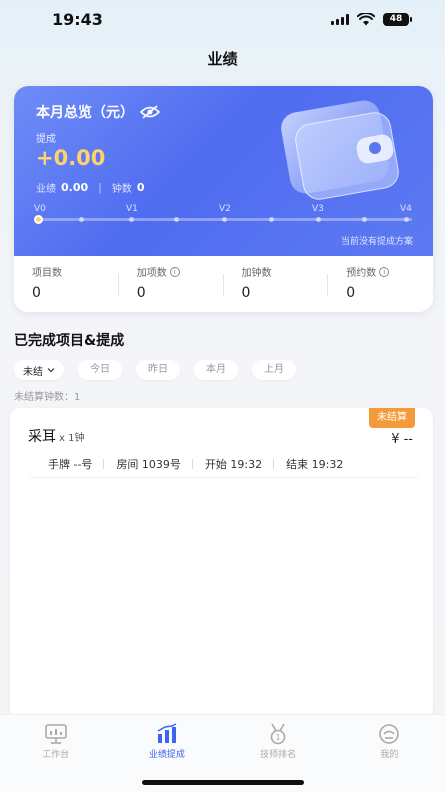 This screenshot has width=445, height=792. What do you see at coordinates (67, 464) in the screenshot?
I see `detail-hand-tag: 手牌 --号` at bounding box center [67, 464].